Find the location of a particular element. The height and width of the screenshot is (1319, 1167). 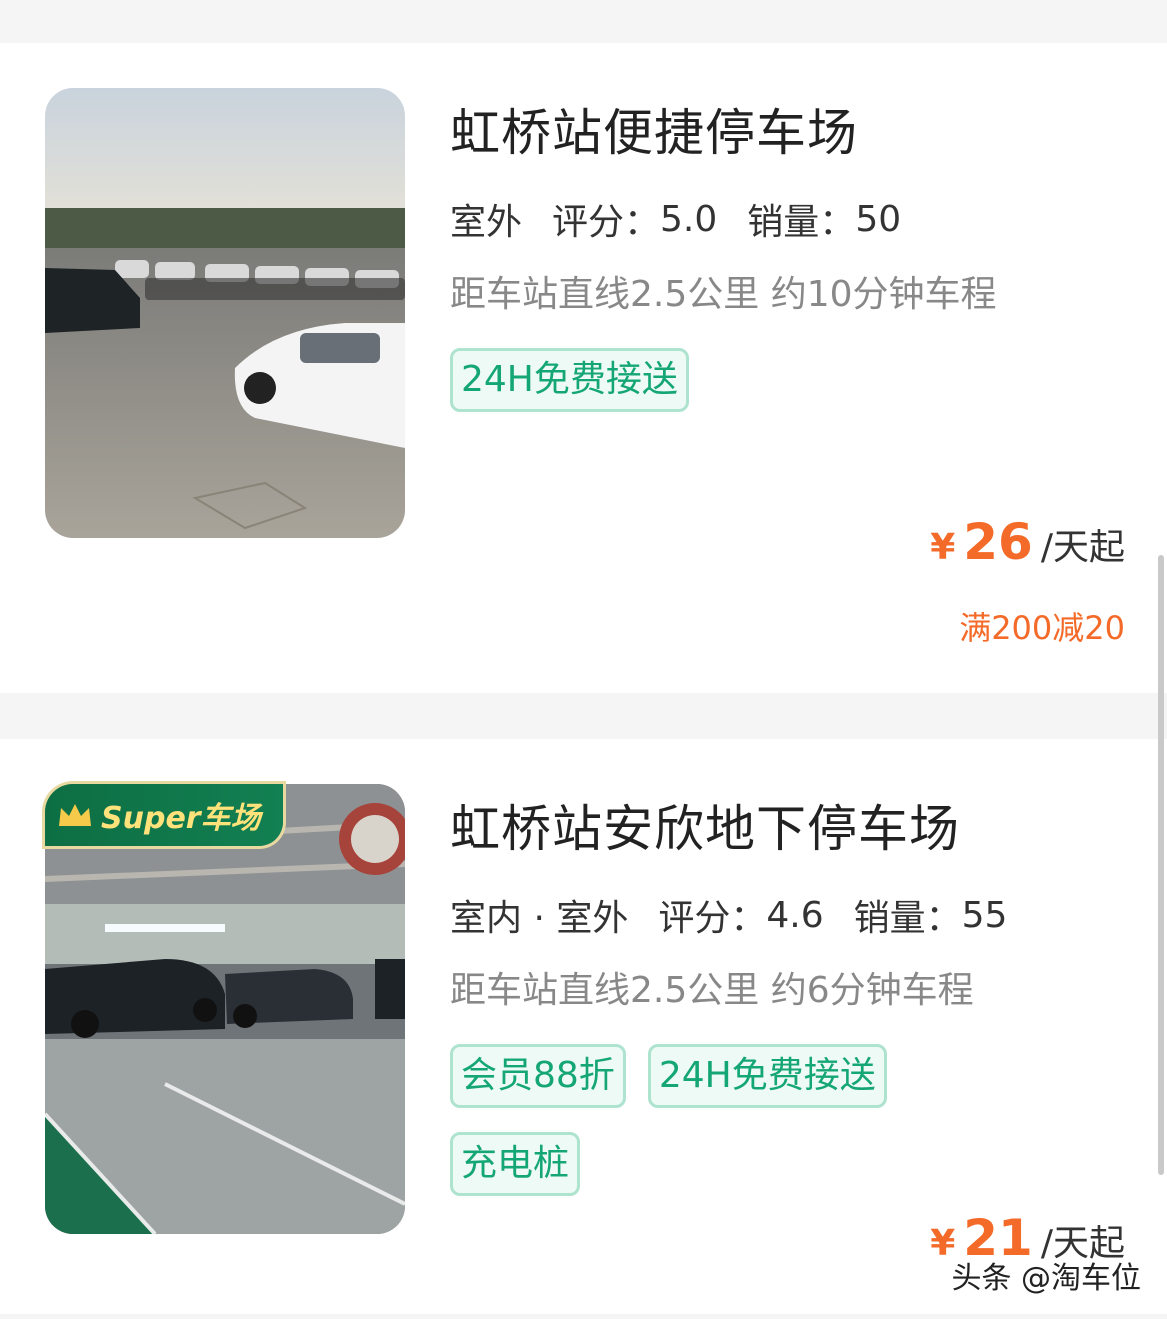

currency-symbol: ¥ is located at coordinates (943, 547).